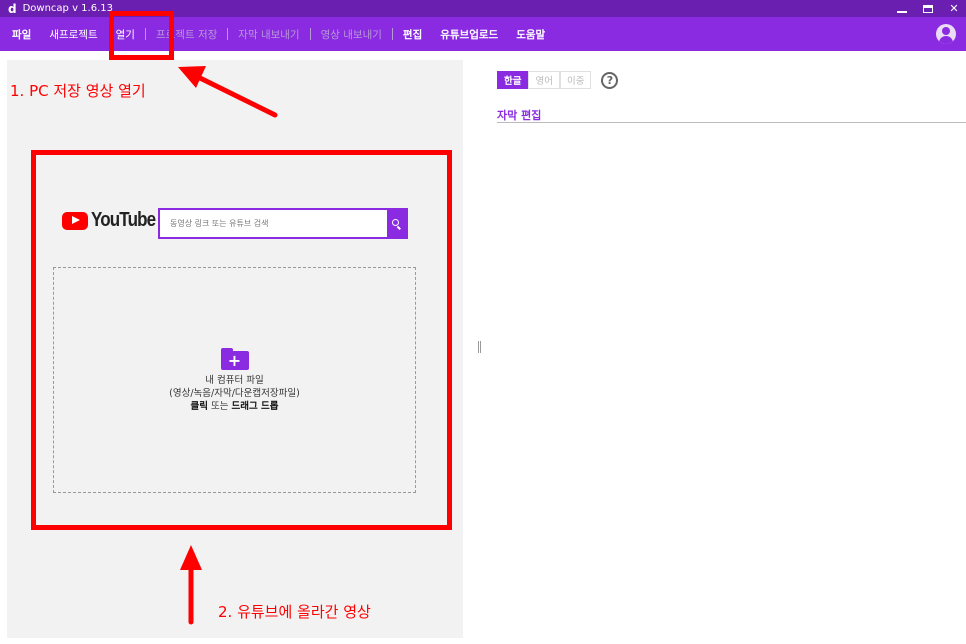  What do you see at coordinates (902, 9) in the screenshot?
I see `minimize-button` at bounding box center [902, 9].